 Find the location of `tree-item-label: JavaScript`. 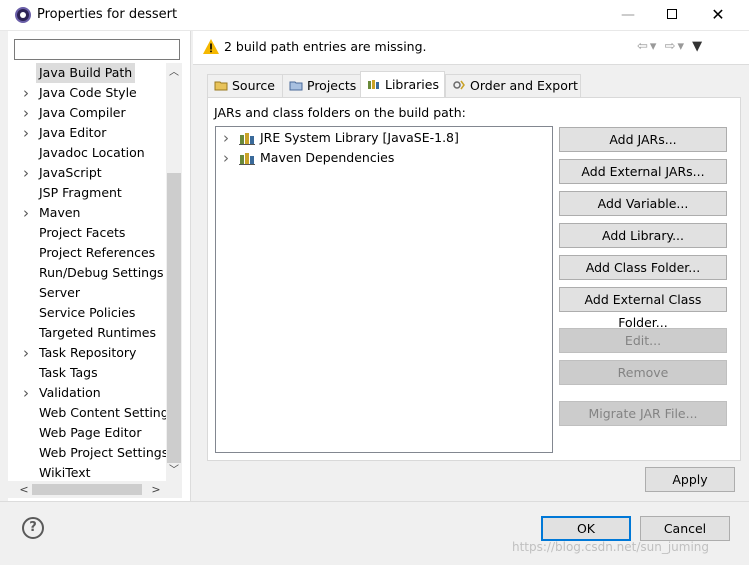

tree-item-label: JavaScript is located at coordinates (70, 172).